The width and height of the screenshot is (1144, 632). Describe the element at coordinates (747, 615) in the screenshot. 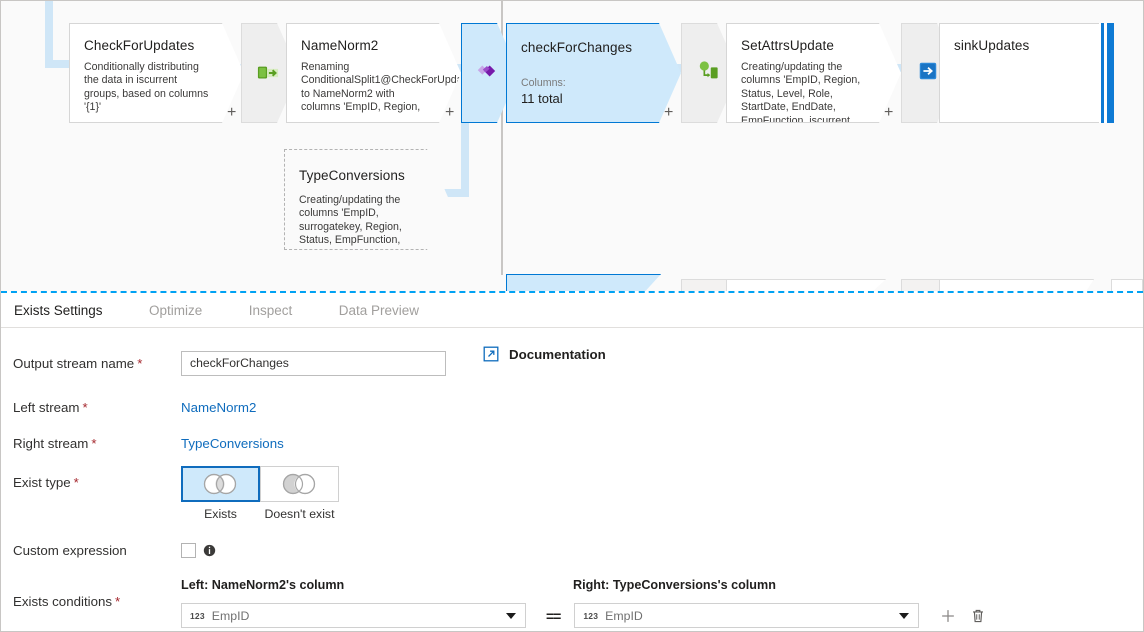

I see `right-column-select: 123 EmpID` at that location.